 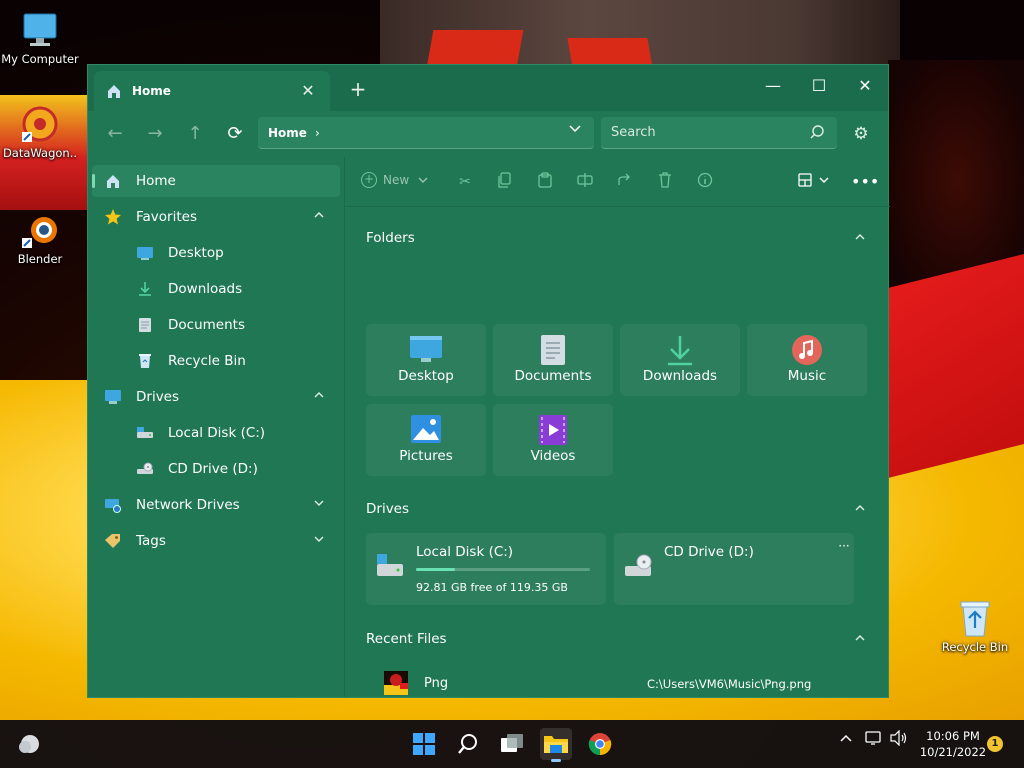 What do you see at coordinates (680, 360) in the screenshot?
I see `folder-tile-downloads: Downloads` at bounding box center [680, 360].